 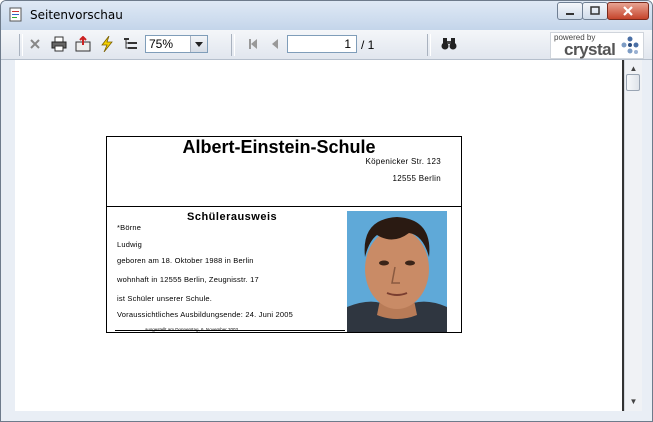 I want to click on maximize-icon, so click(x=595, y=10).